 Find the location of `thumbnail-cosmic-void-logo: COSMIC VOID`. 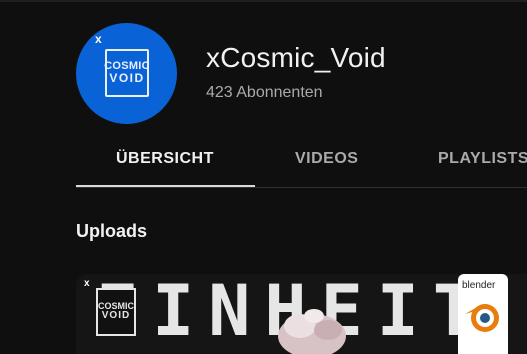

thumbnail-cosmic-void-logo: COSMIC VOID is located at coordinates (116, 312).